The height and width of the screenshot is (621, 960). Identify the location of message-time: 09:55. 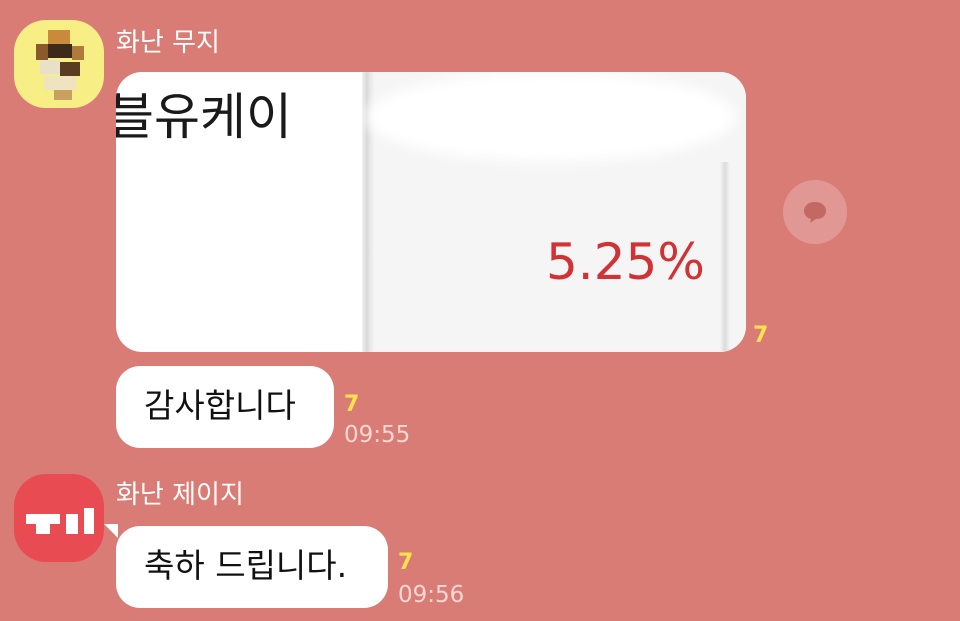
(377, 435).